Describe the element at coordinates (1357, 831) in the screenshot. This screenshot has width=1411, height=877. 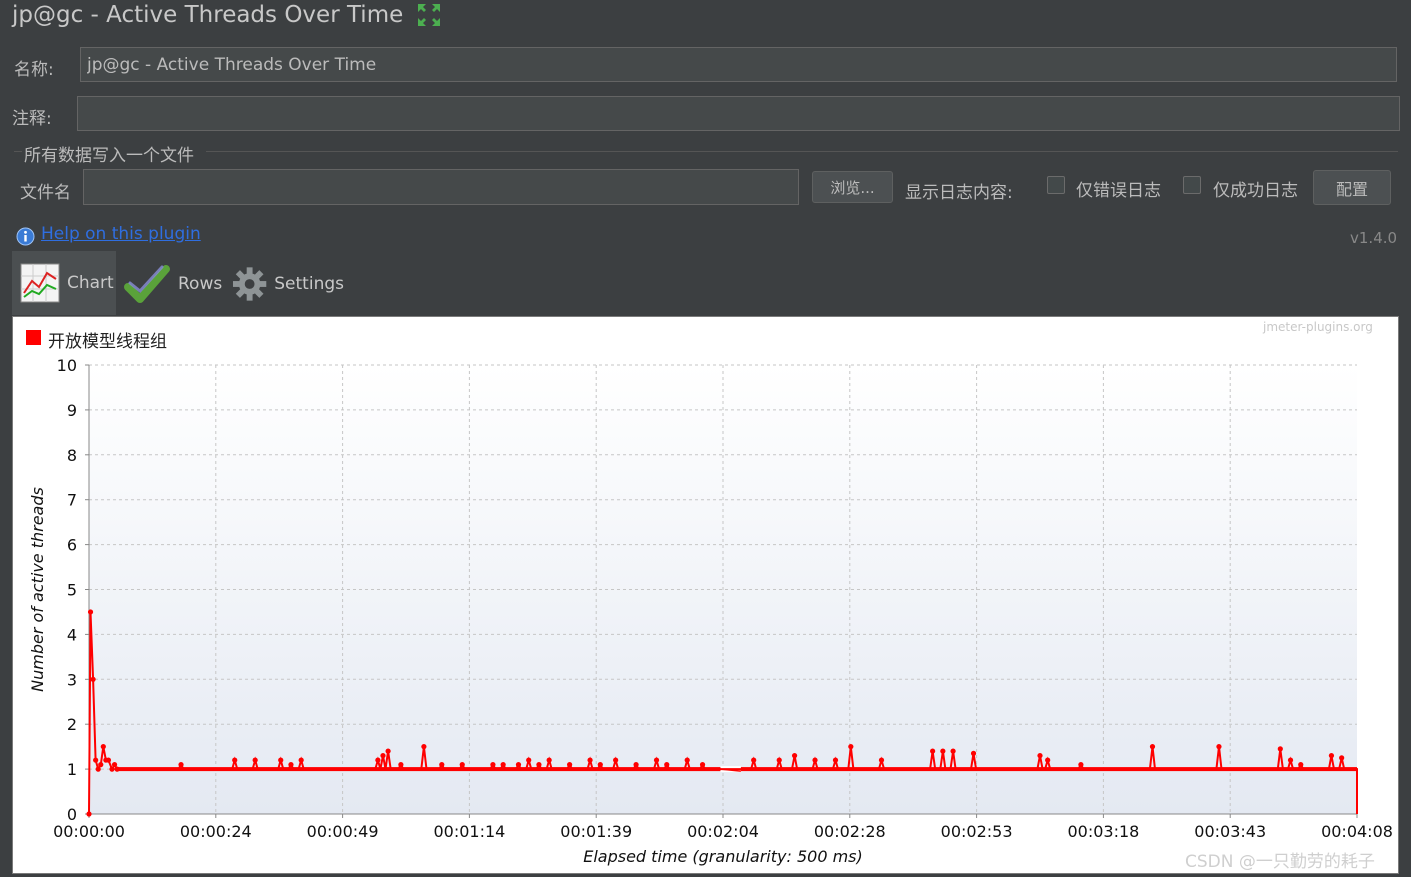
I see `x-tick-label: 00:04:08` at that location.